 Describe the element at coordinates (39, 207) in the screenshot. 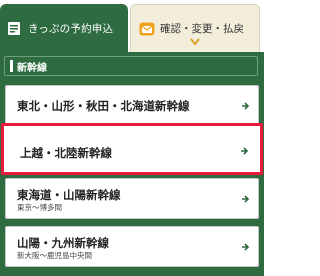

I see `route-item-subtitle: 東京〜博多間` at that location.